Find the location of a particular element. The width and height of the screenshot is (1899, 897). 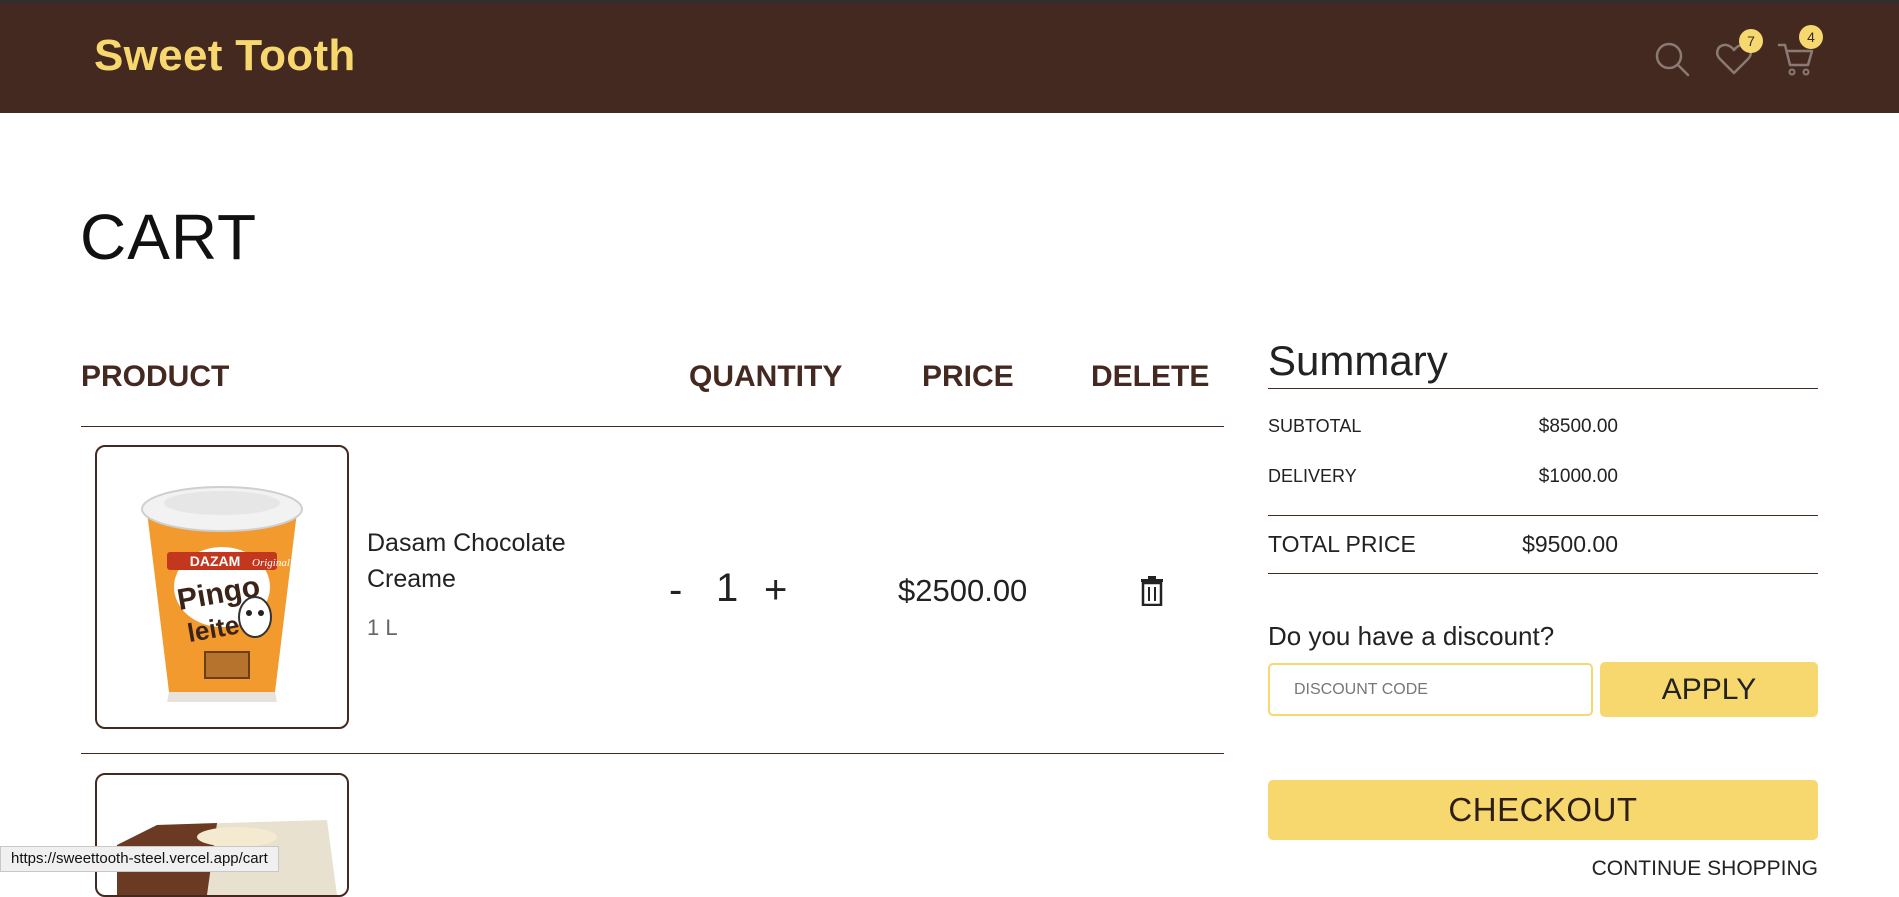

cart-count-badge: 4 is located at coordinates (1811, 37).